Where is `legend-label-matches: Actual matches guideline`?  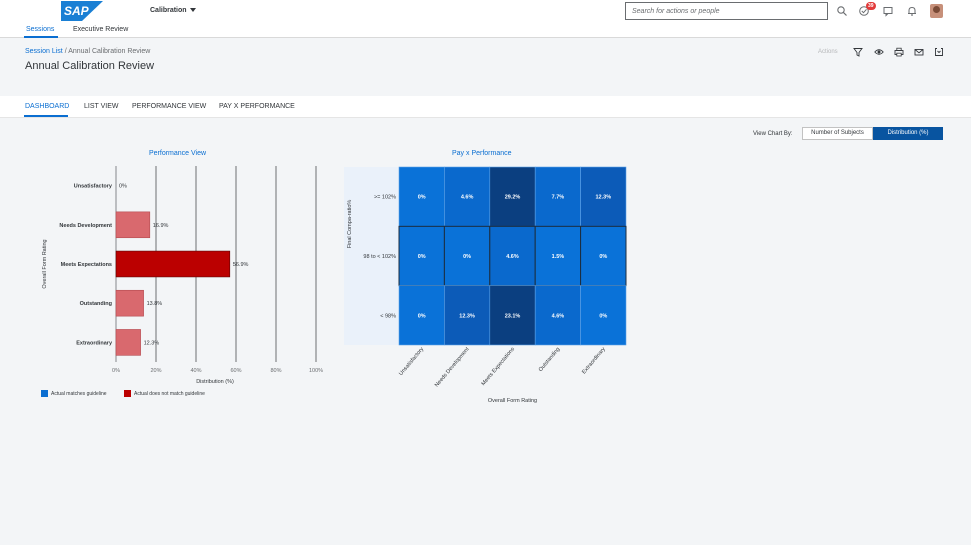
legend-label-matches: Actual matches guideline is located at coordinates (79, 393).